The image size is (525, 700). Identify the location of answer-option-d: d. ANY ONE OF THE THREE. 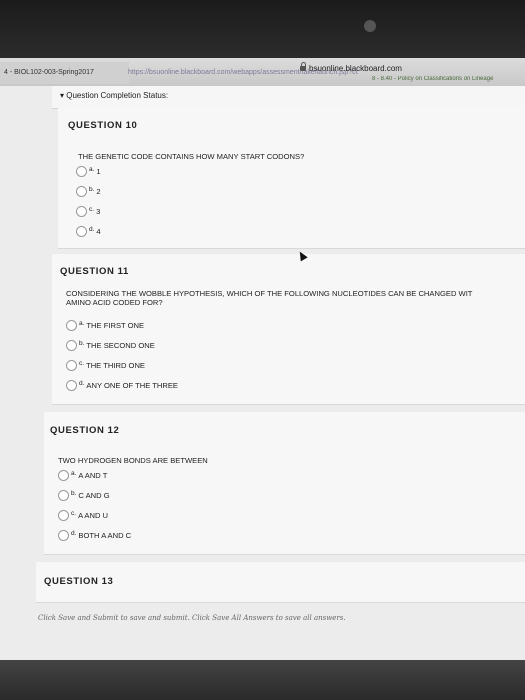
(122, 385).